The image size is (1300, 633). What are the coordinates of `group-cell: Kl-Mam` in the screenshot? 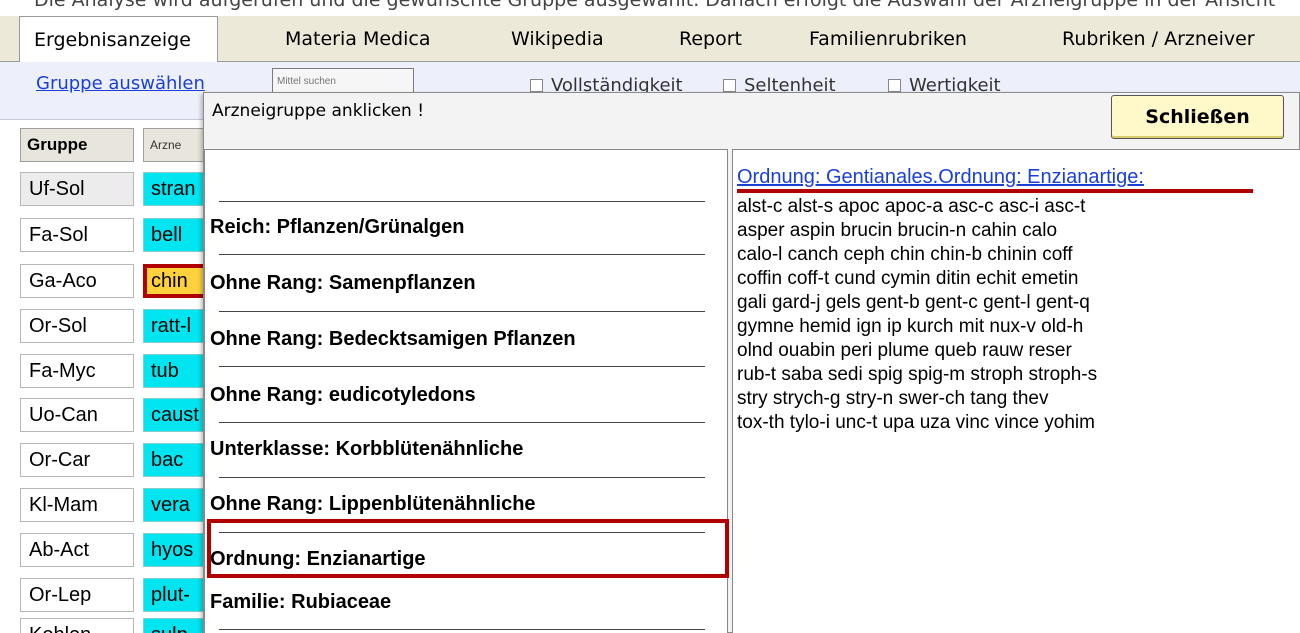 It's located at (77, 505).